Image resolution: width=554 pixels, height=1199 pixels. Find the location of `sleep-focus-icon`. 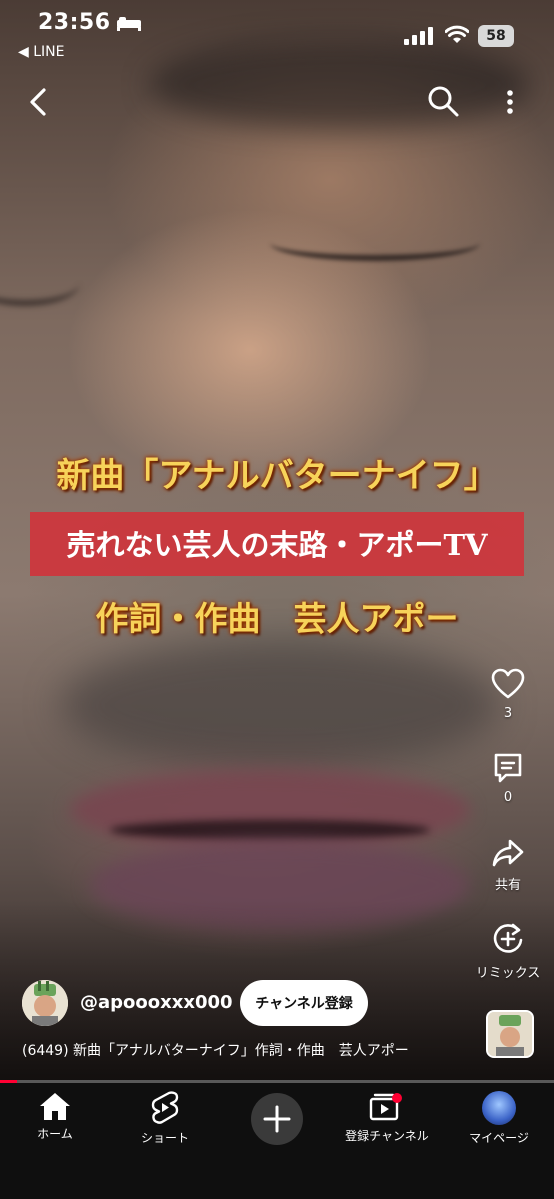

sleep-focus-icon is located at coordinates (129, 24).